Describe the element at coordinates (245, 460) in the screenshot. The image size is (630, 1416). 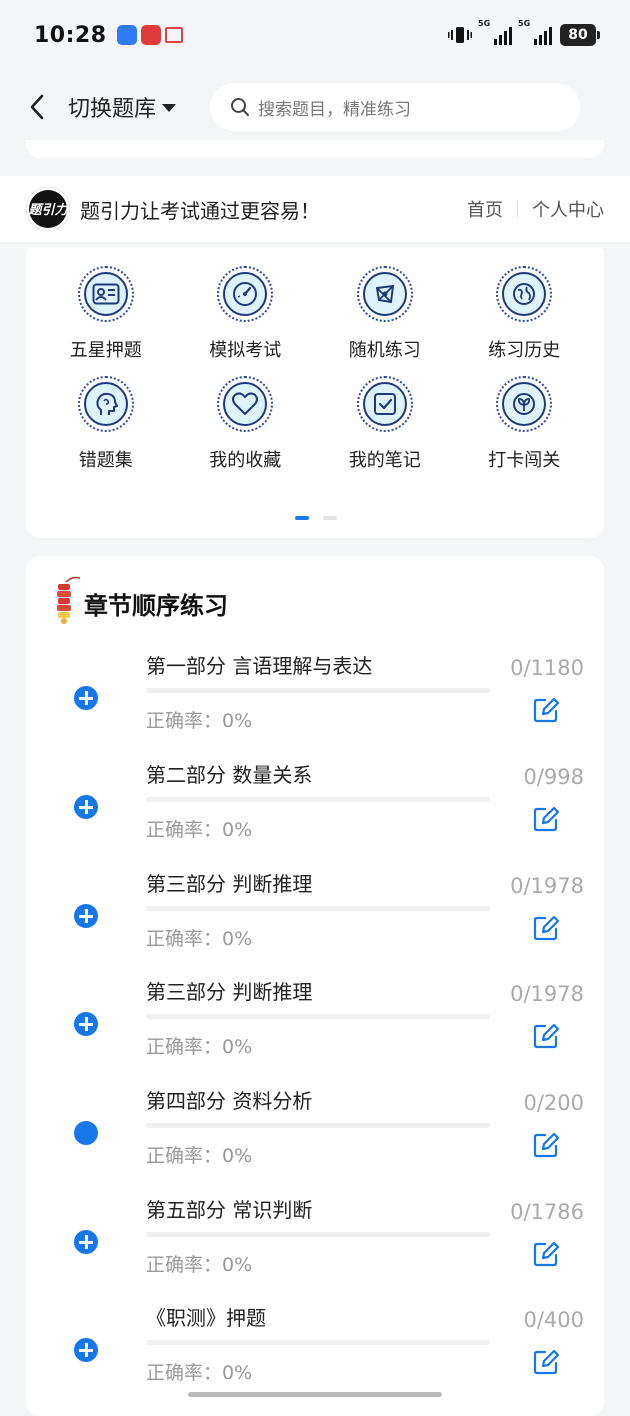
I see `grid-label: 我的收藏` at that location.